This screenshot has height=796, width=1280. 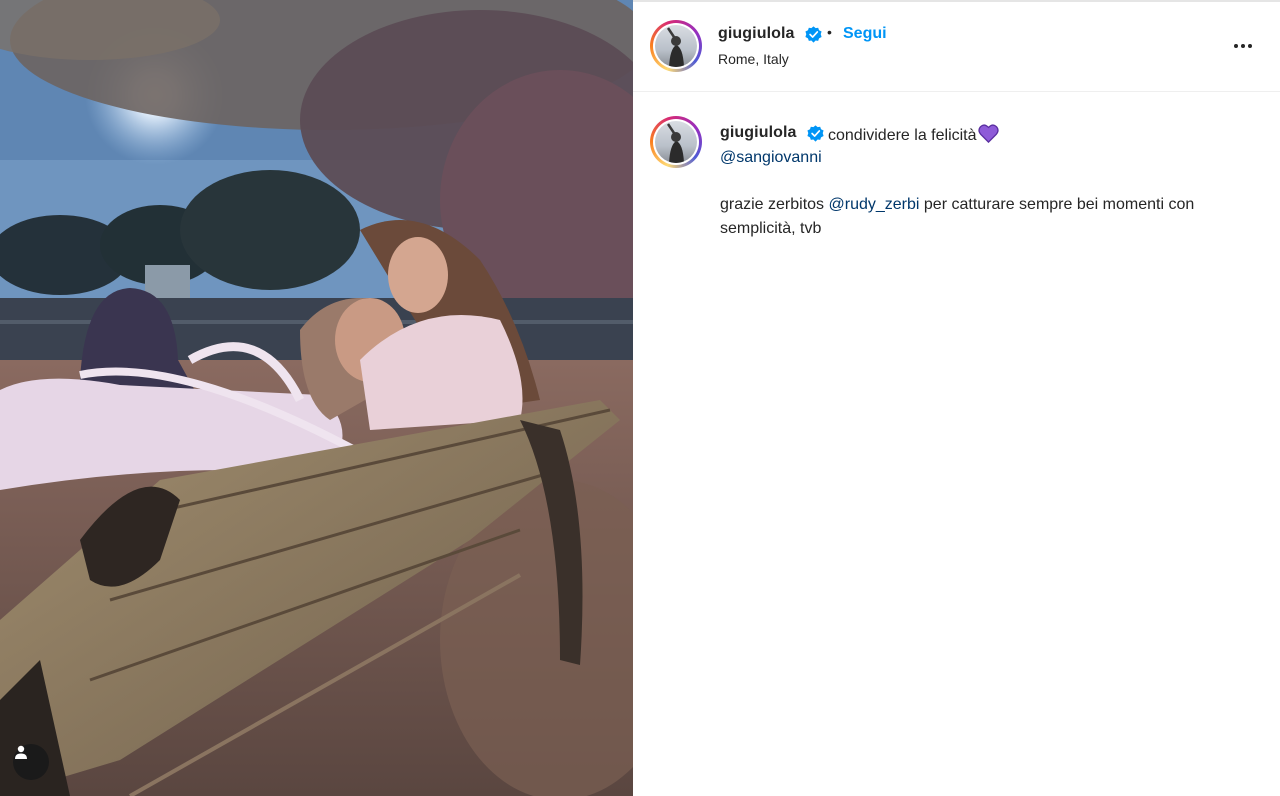 What do you see at coordinates (753, 59) in the screenshot?
I see `location-link: Rome, Italy` at bounding box center [753, 59].